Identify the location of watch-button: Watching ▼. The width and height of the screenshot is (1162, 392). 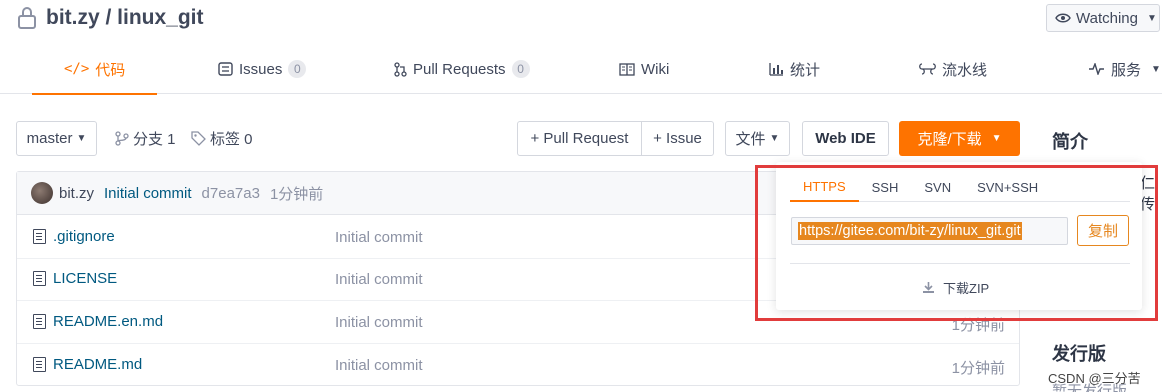
(1103, 18).